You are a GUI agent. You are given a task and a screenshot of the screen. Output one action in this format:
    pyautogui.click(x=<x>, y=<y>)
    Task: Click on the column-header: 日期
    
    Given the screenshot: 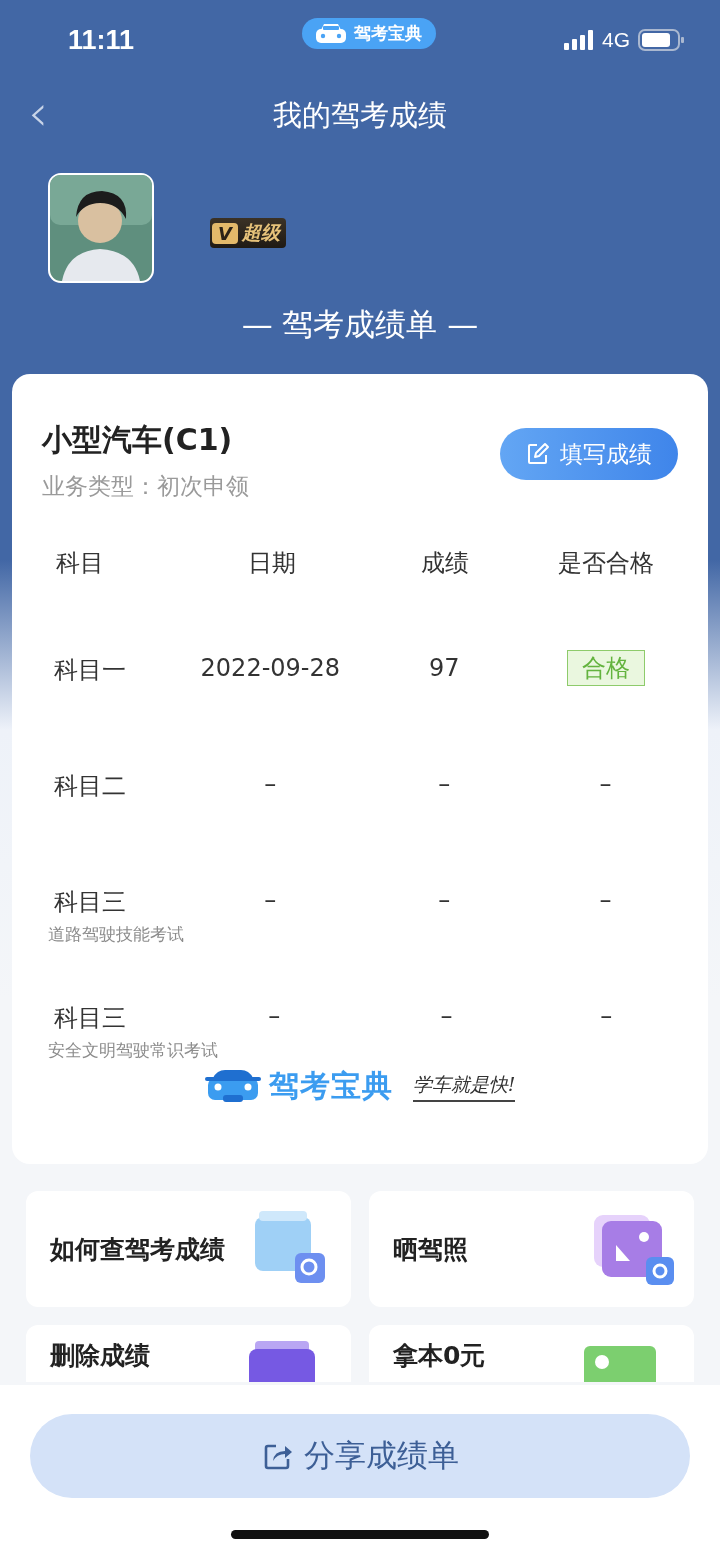 What is the action you would take?
    pyautogui.click(x=271, y=563)
    